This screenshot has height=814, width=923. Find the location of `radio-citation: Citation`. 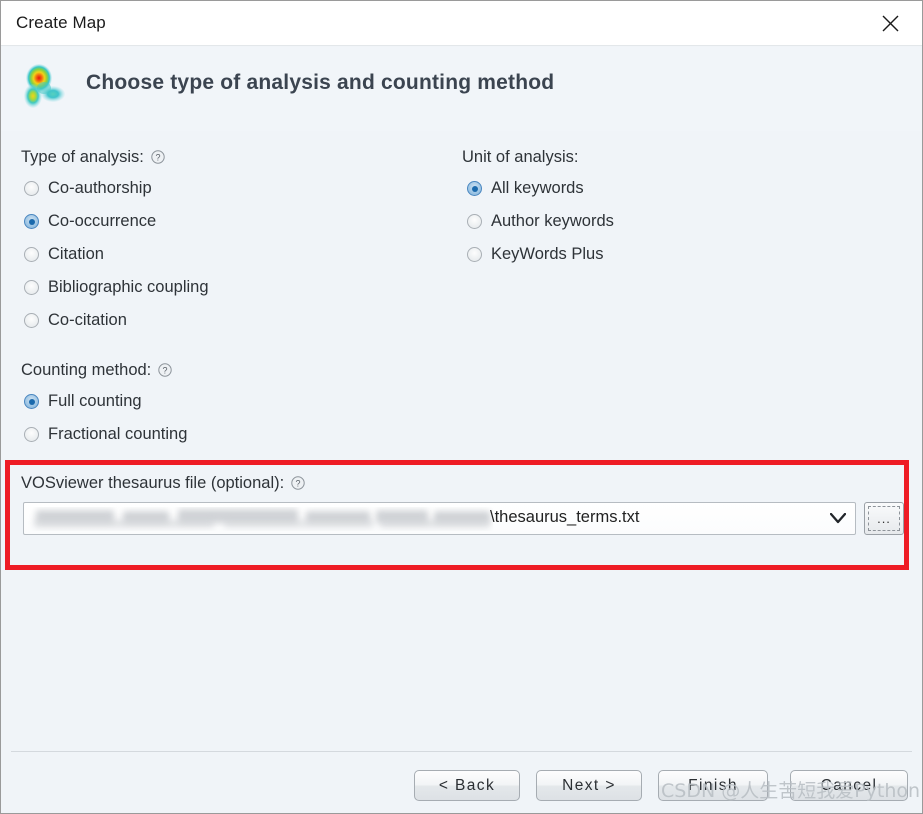

radio-citation: Citation is located at coordinates (64, 254).